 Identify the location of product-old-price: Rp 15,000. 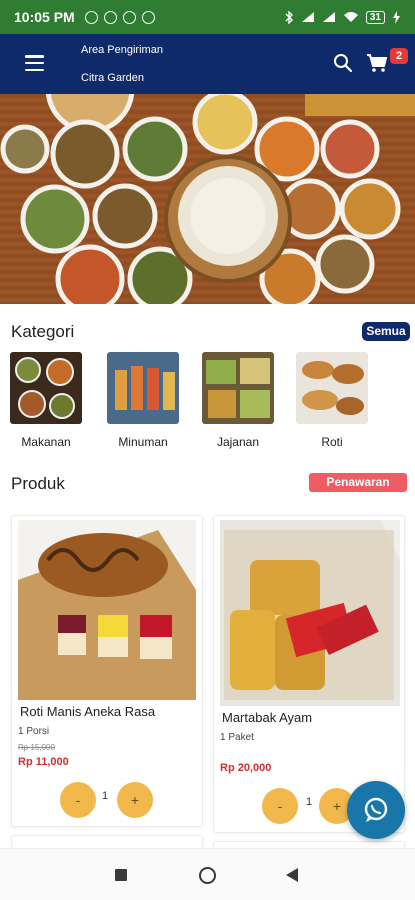
(36, 747).